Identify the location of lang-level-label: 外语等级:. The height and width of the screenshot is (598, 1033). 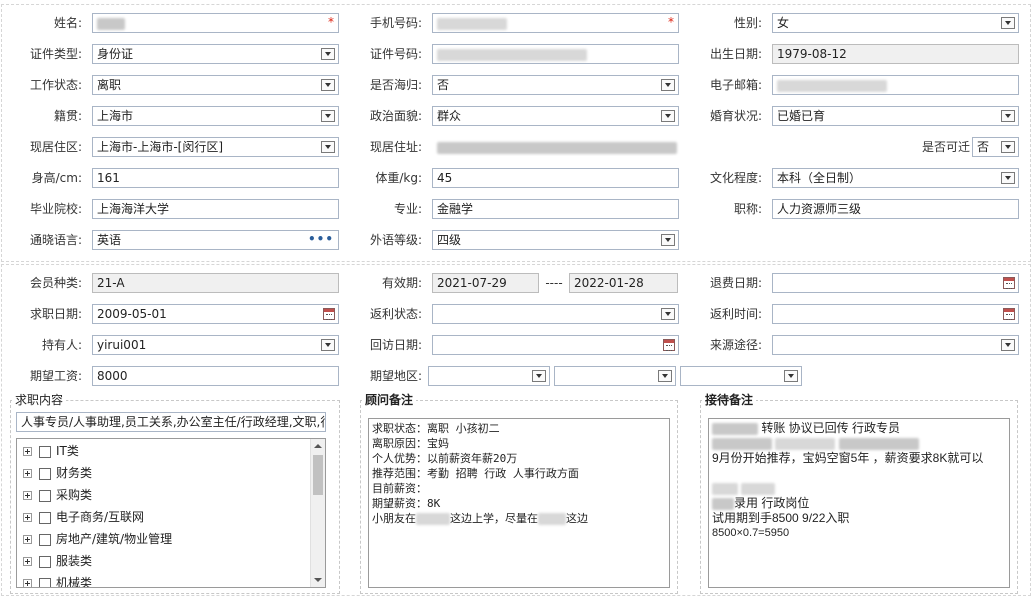
(395, 240).